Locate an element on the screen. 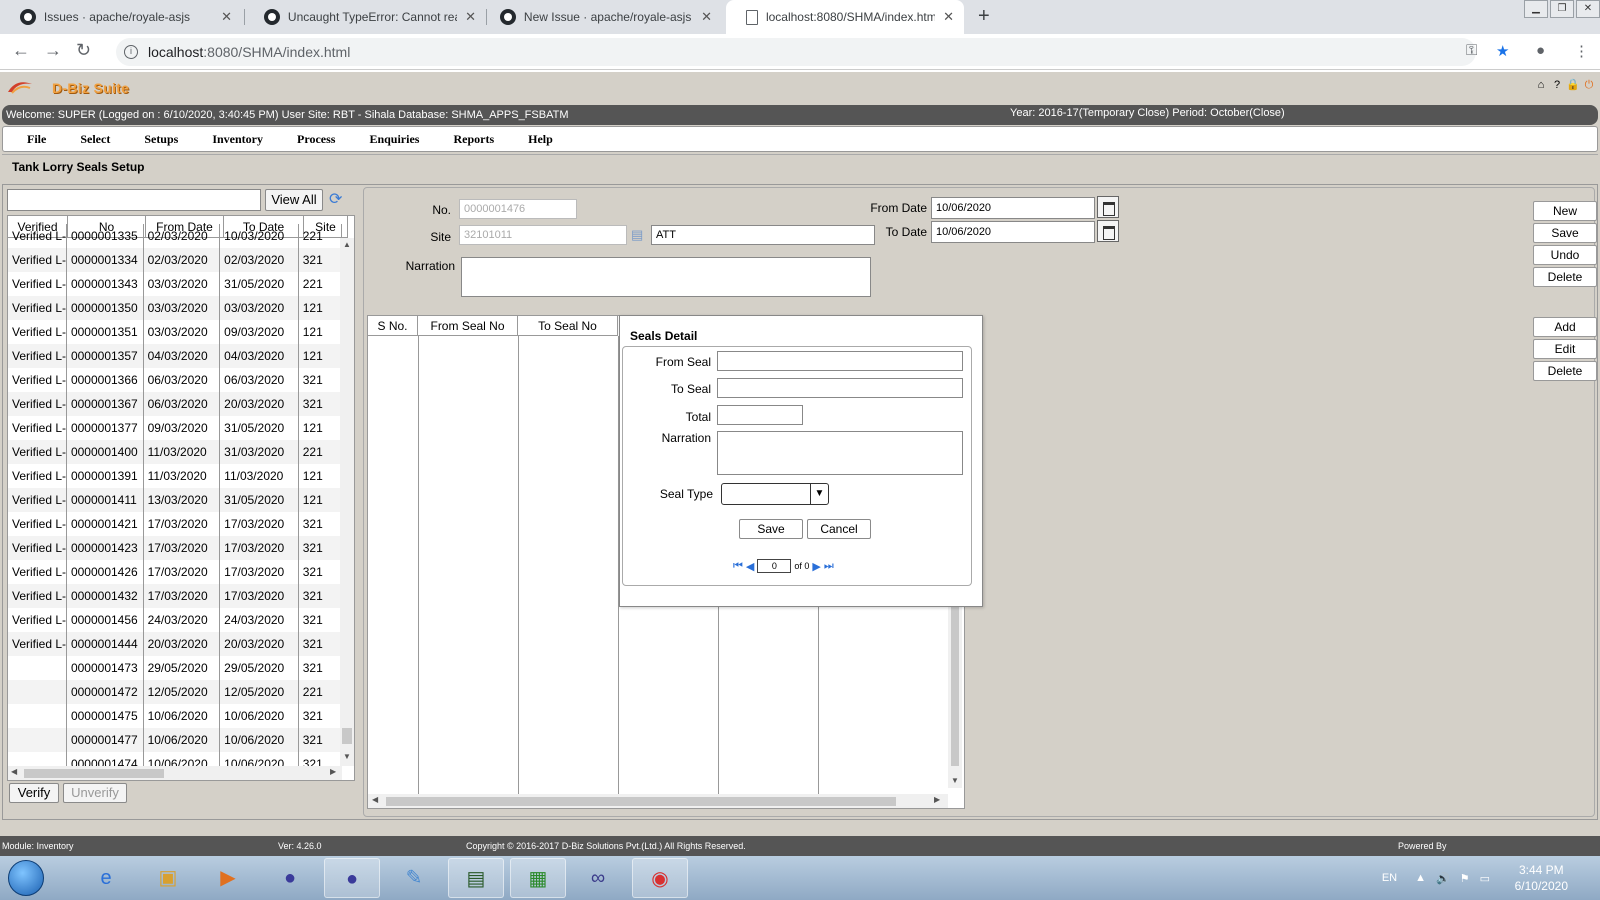  network-icon: ⚑ is located at coordinates (1465, 878).